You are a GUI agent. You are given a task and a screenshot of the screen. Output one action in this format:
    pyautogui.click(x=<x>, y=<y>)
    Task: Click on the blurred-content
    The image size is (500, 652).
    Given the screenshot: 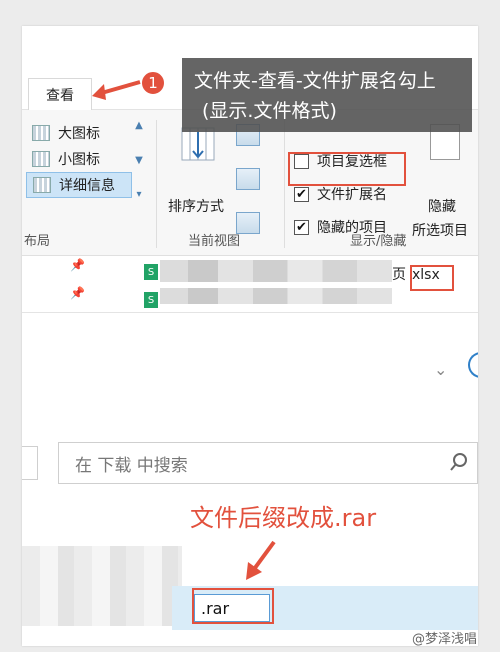 What is the action you would take?
    pyautogui.click(x=102, y=586)
    